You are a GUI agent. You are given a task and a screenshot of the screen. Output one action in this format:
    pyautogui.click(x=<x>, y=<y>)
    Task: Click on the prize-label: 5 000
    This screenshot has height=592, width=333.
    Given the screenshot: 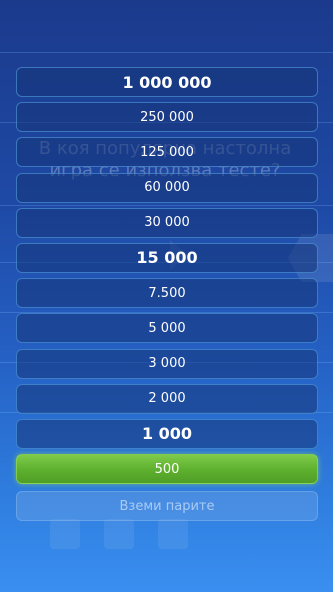 What is the action you would take?
    pyautogui.click(x=167, y=328)
    